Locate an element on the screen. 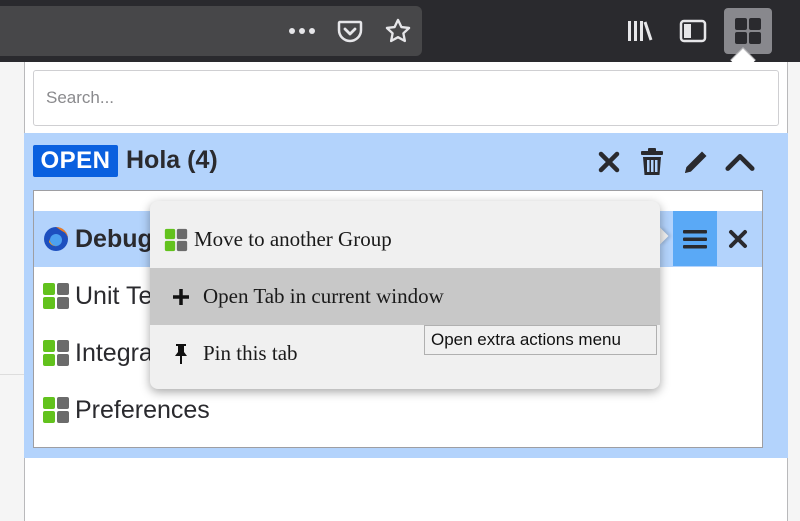  collapse-chevron-icon is located at coordinates (740, 162).